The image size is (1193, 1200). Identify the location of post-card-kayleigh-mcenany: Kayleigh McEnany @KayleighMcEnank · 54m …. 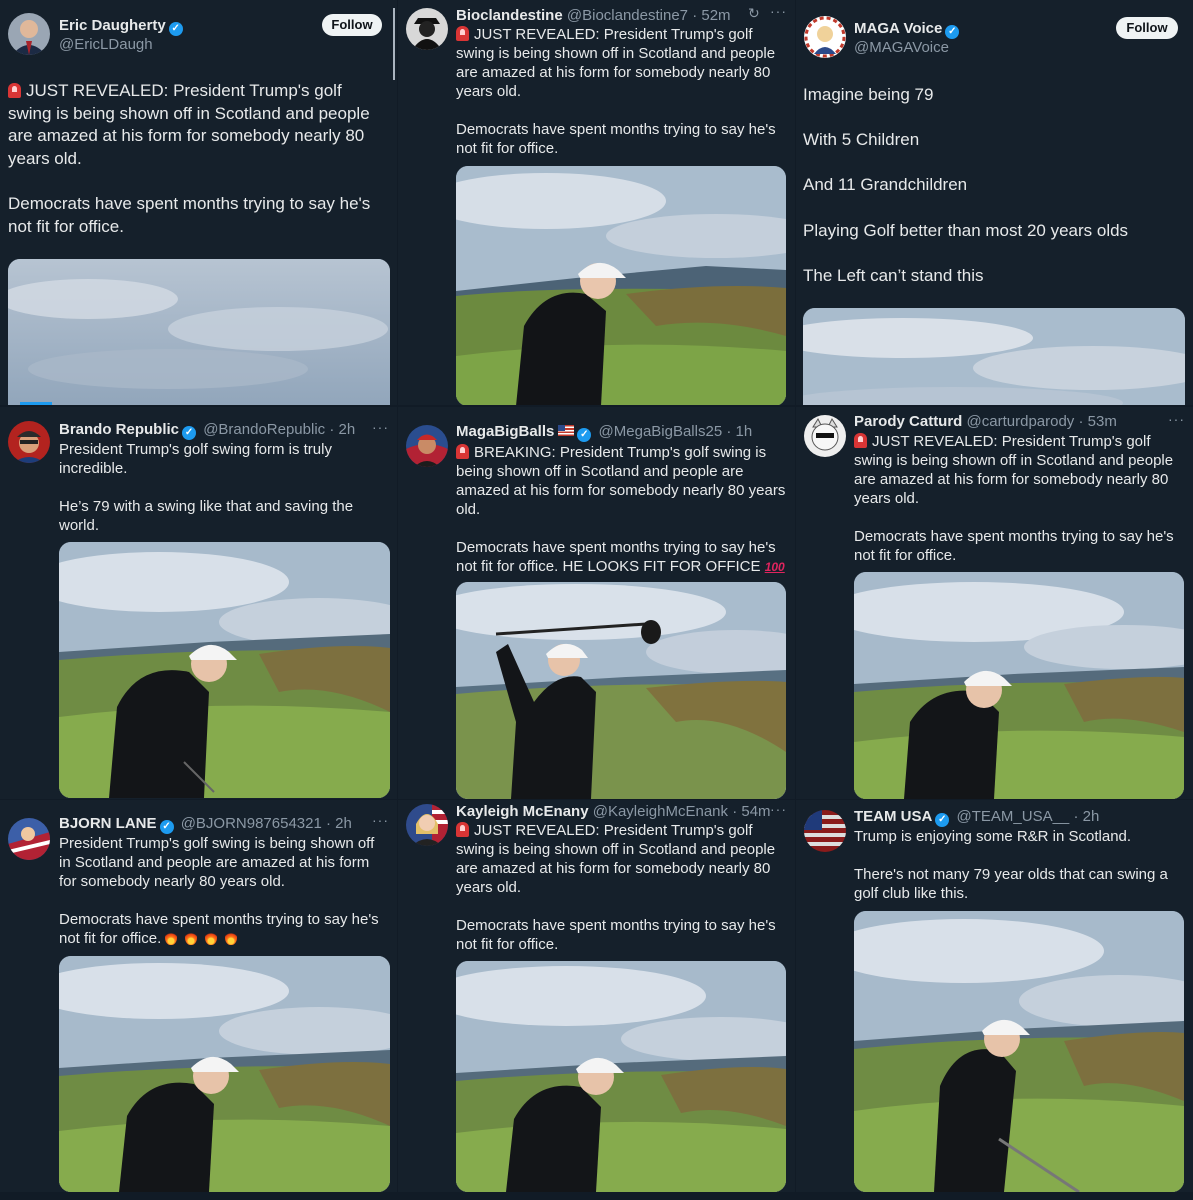
(596, 996).